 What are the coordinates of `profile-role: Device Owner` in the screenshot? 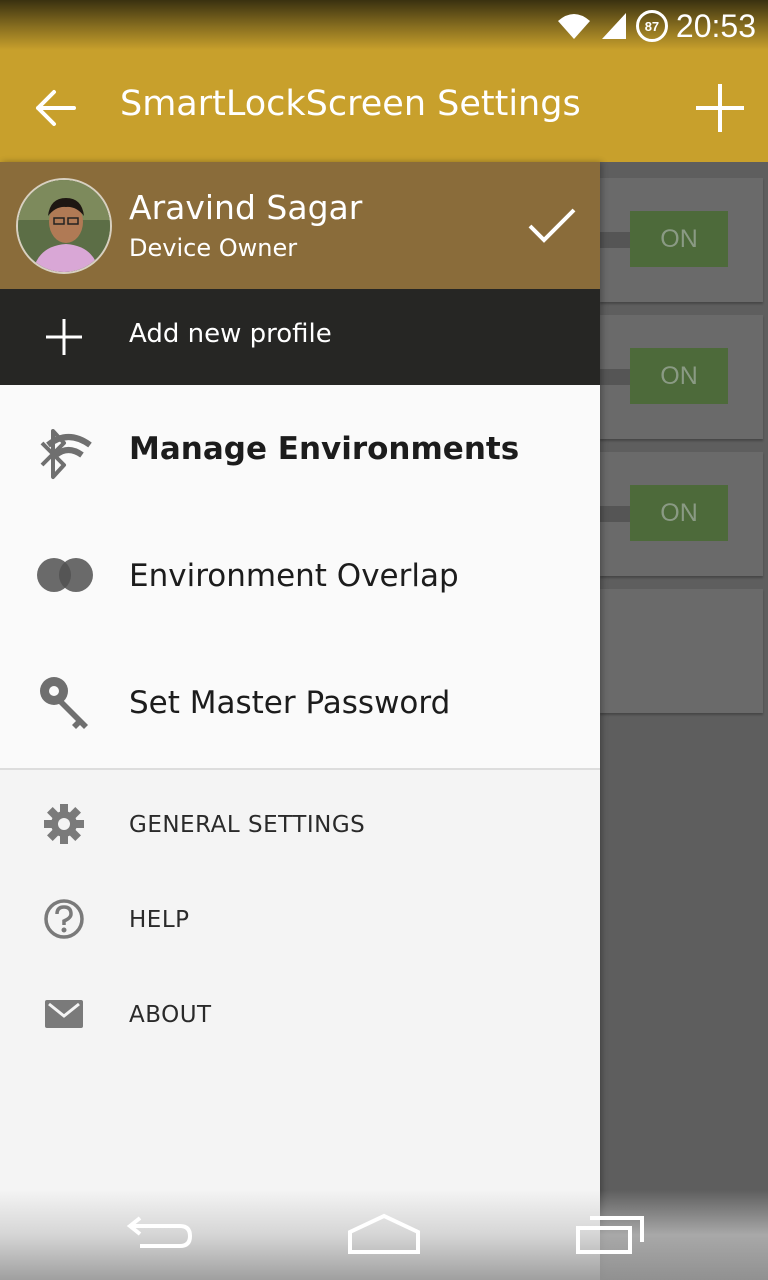 It's located at (213, 248).